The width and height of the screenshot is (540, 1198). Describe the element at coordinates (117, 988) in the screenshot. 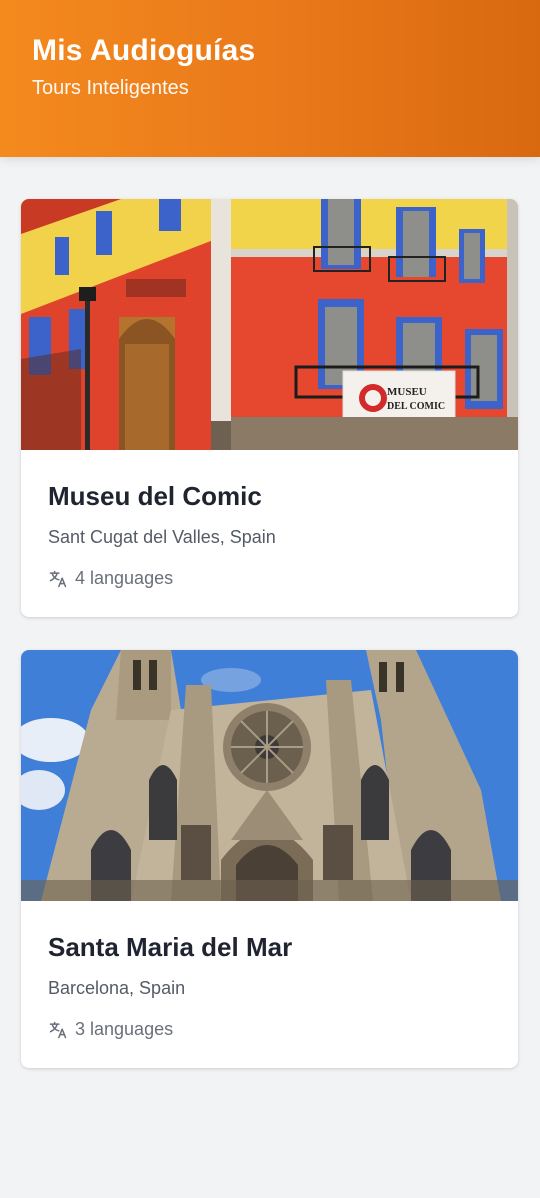

I see `tour-location: Barcelona, Spain` at that location.